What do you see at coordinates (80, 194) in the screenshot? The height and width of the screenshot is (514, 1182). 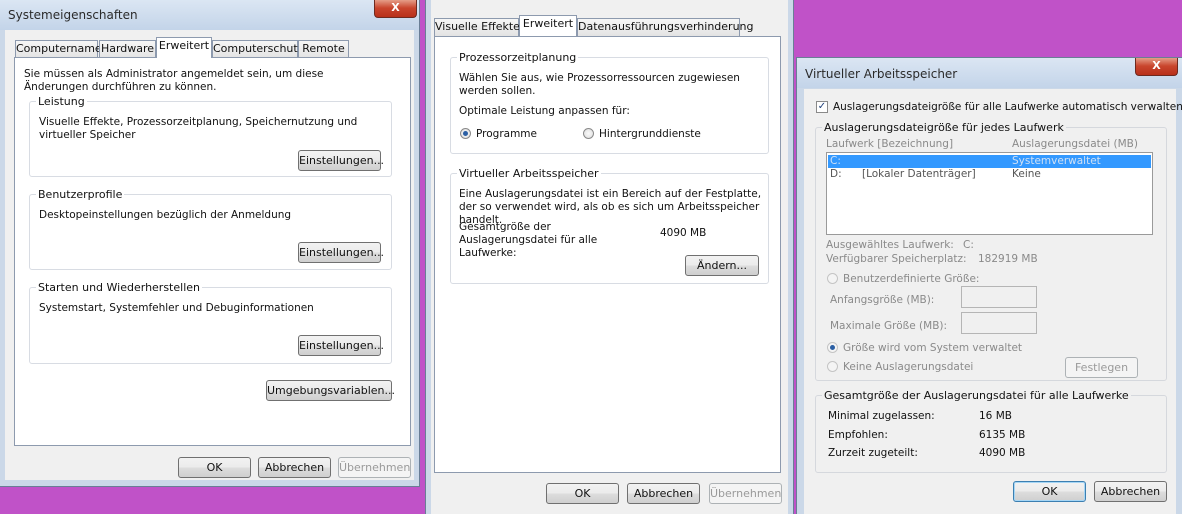 I see `benutzerprofile-group-title: Benutzerprofile` at bounding box center [80, 194].